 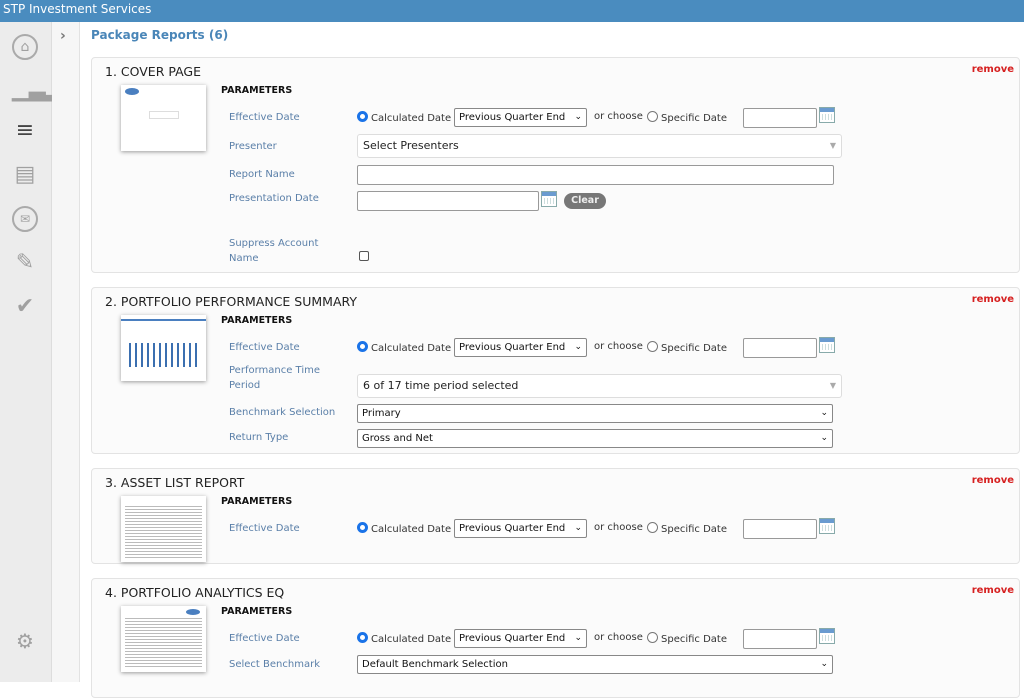 I want to click on collapse-panel: ›, so click(x=66, y=352).